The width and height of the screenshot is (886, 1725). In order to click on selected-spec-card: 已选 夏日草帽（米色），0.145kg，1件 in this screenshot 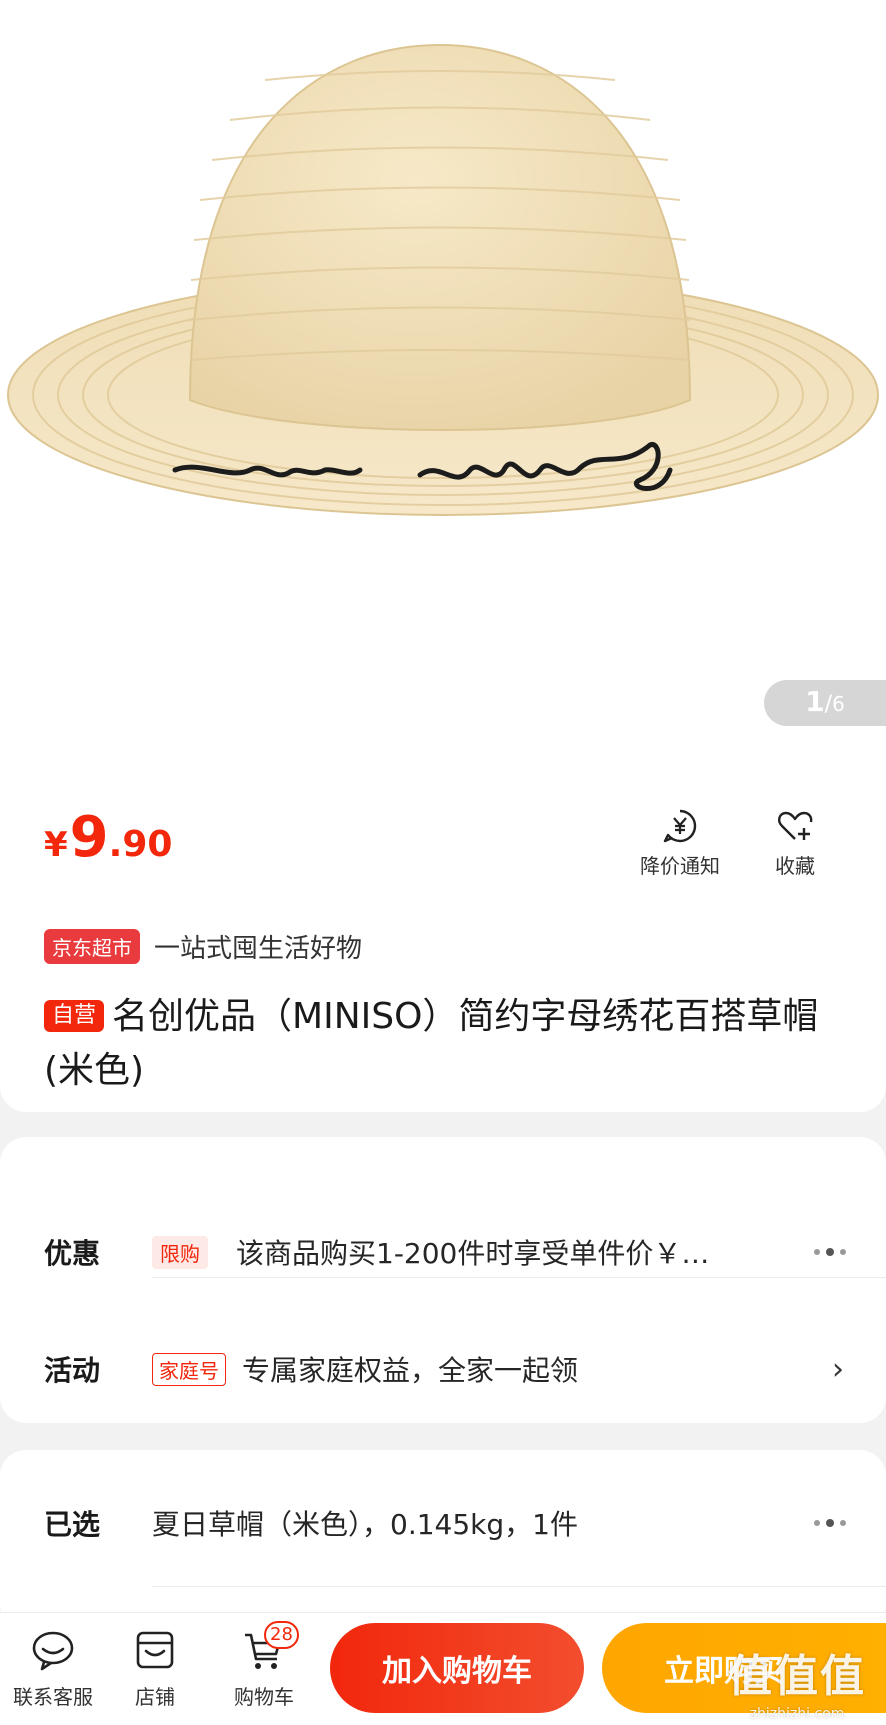, I will do `click(443, 1540)`.